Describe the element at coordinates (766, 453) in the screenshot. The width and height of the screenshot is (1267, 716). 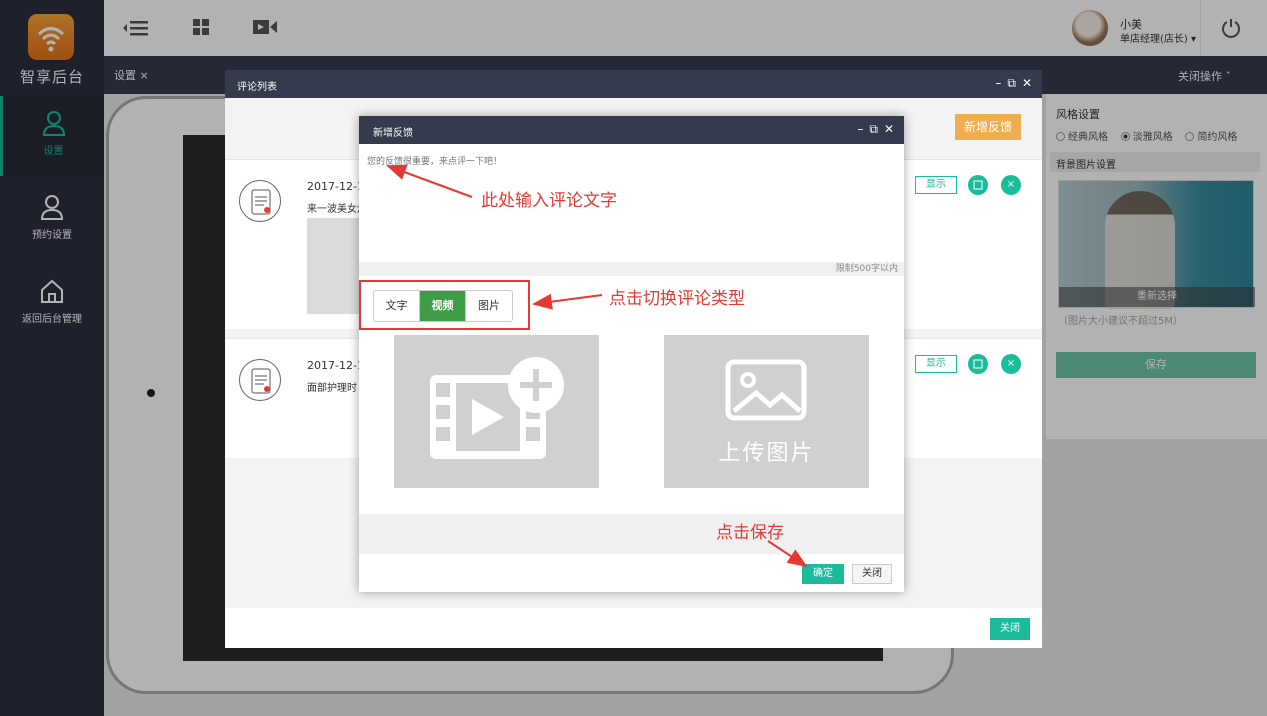
I see `upload-image-label: 上传图片` at that location.